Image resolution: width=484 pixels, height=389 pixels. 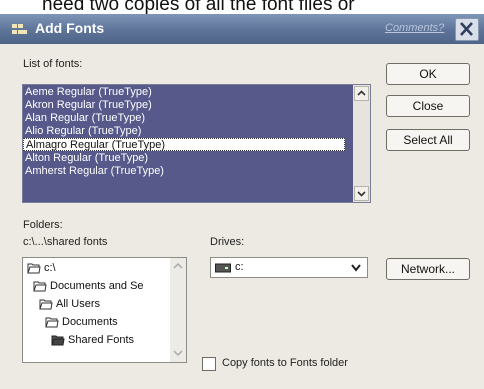 I want to click on folder-item-all-users: All Users, so click(x=69, y=304).